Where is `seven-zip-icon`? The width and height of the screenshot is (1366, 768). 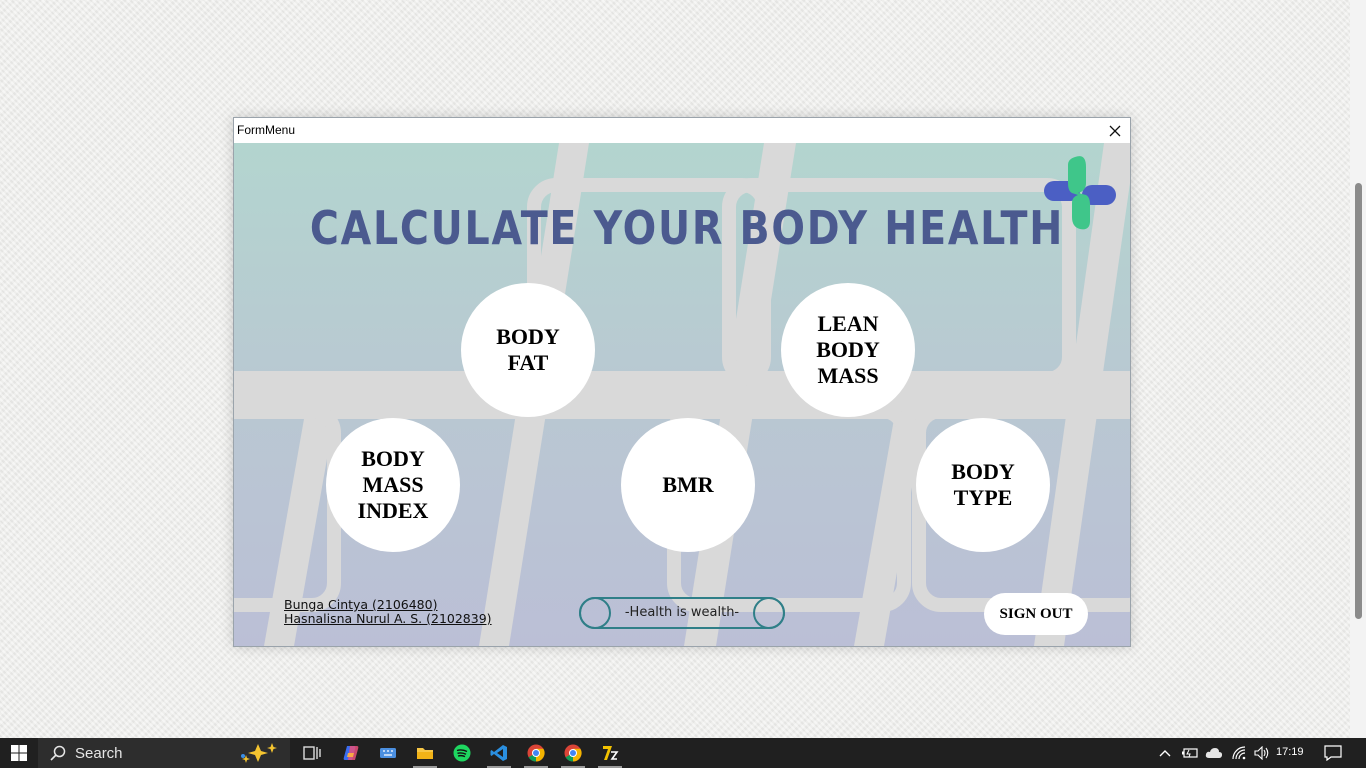 seven-zip-icon is located at coordinates (611, 753).